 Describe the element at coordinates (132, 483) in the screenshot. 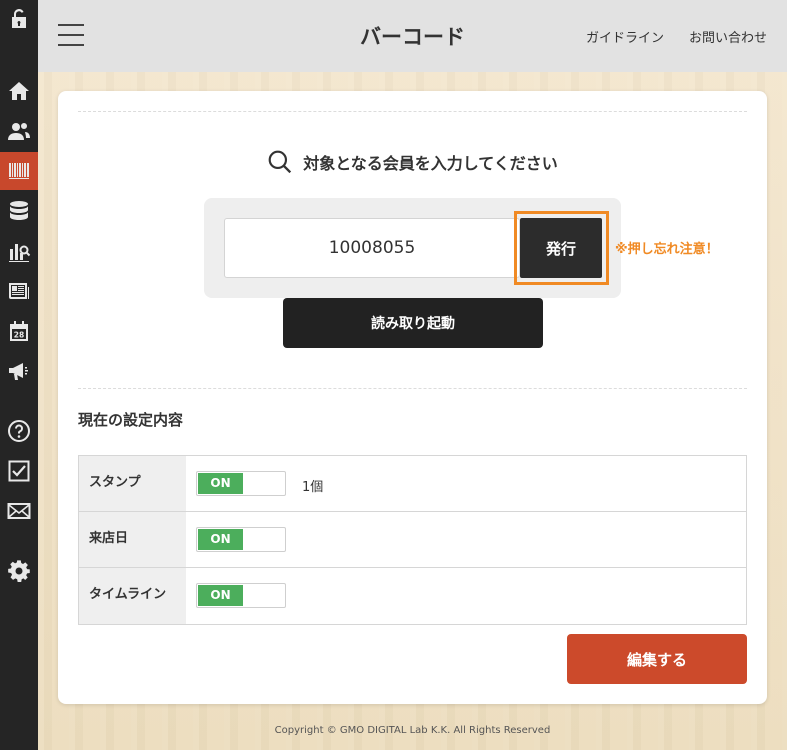

I see `row-label: スタンプ` at that location.